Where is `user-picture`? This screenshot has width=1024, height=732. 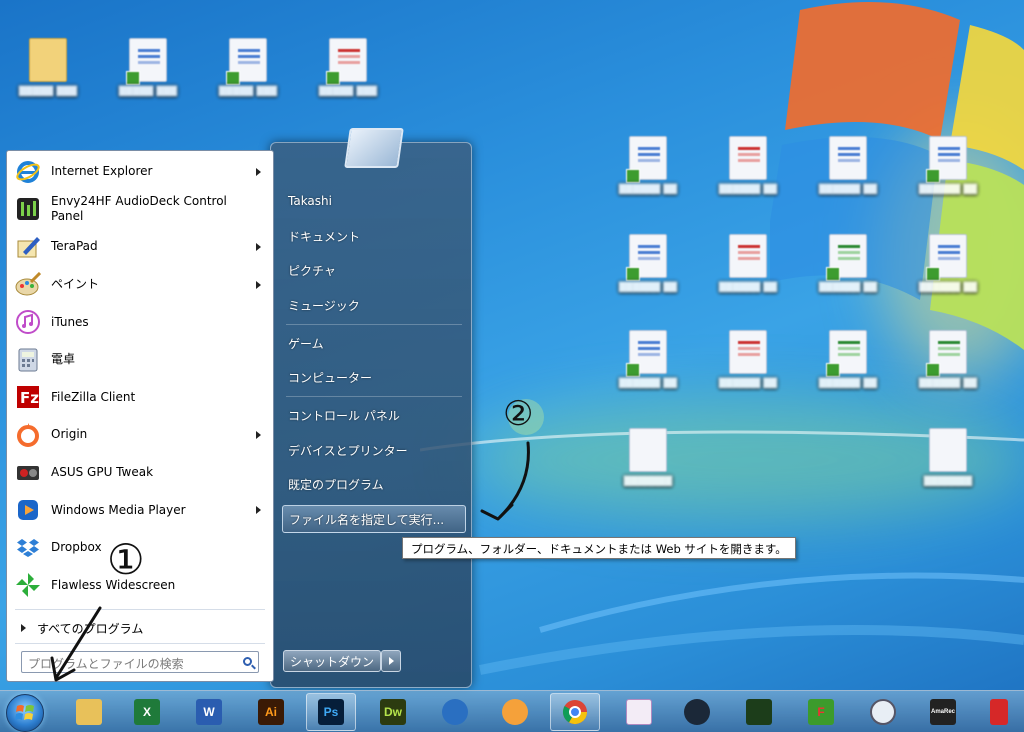
user-picture is located at coordinates (374, 148).